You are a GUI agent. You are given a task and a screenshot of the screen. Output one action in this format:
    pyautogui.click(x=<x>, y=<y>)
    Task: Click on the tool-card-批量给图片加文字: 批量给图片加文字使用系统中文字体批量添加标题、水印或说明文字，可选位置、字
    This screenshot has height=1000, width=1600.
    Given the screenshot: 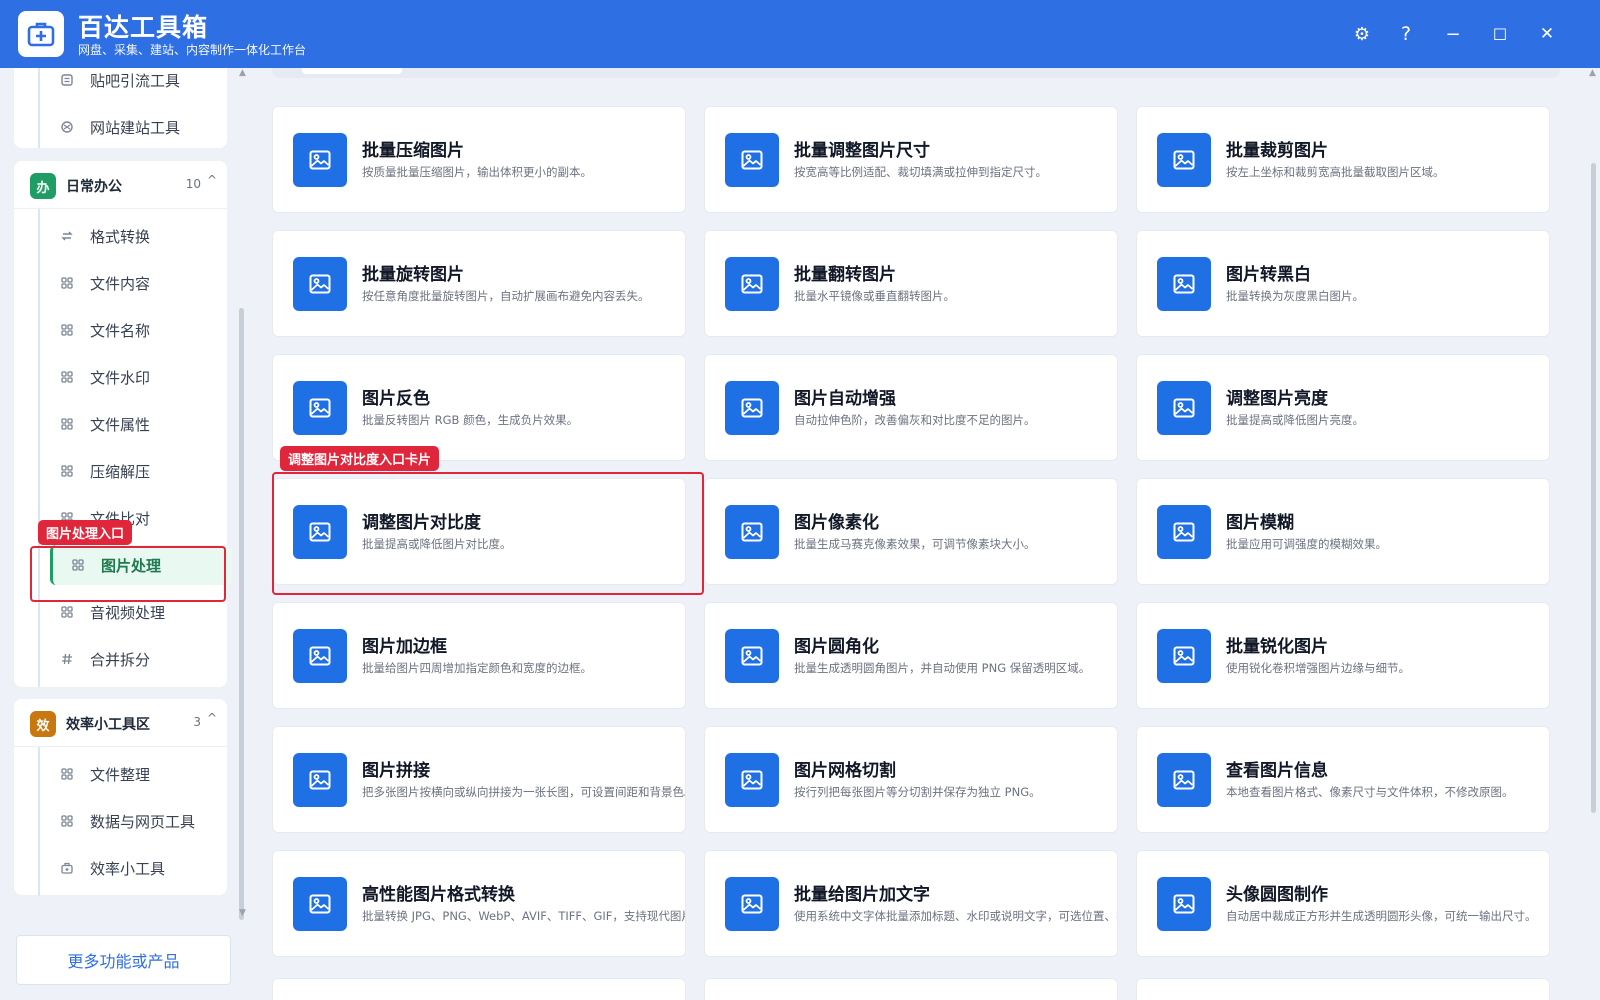 What is the action you would take?
    pyautogui.click(x=911, y=903)
    